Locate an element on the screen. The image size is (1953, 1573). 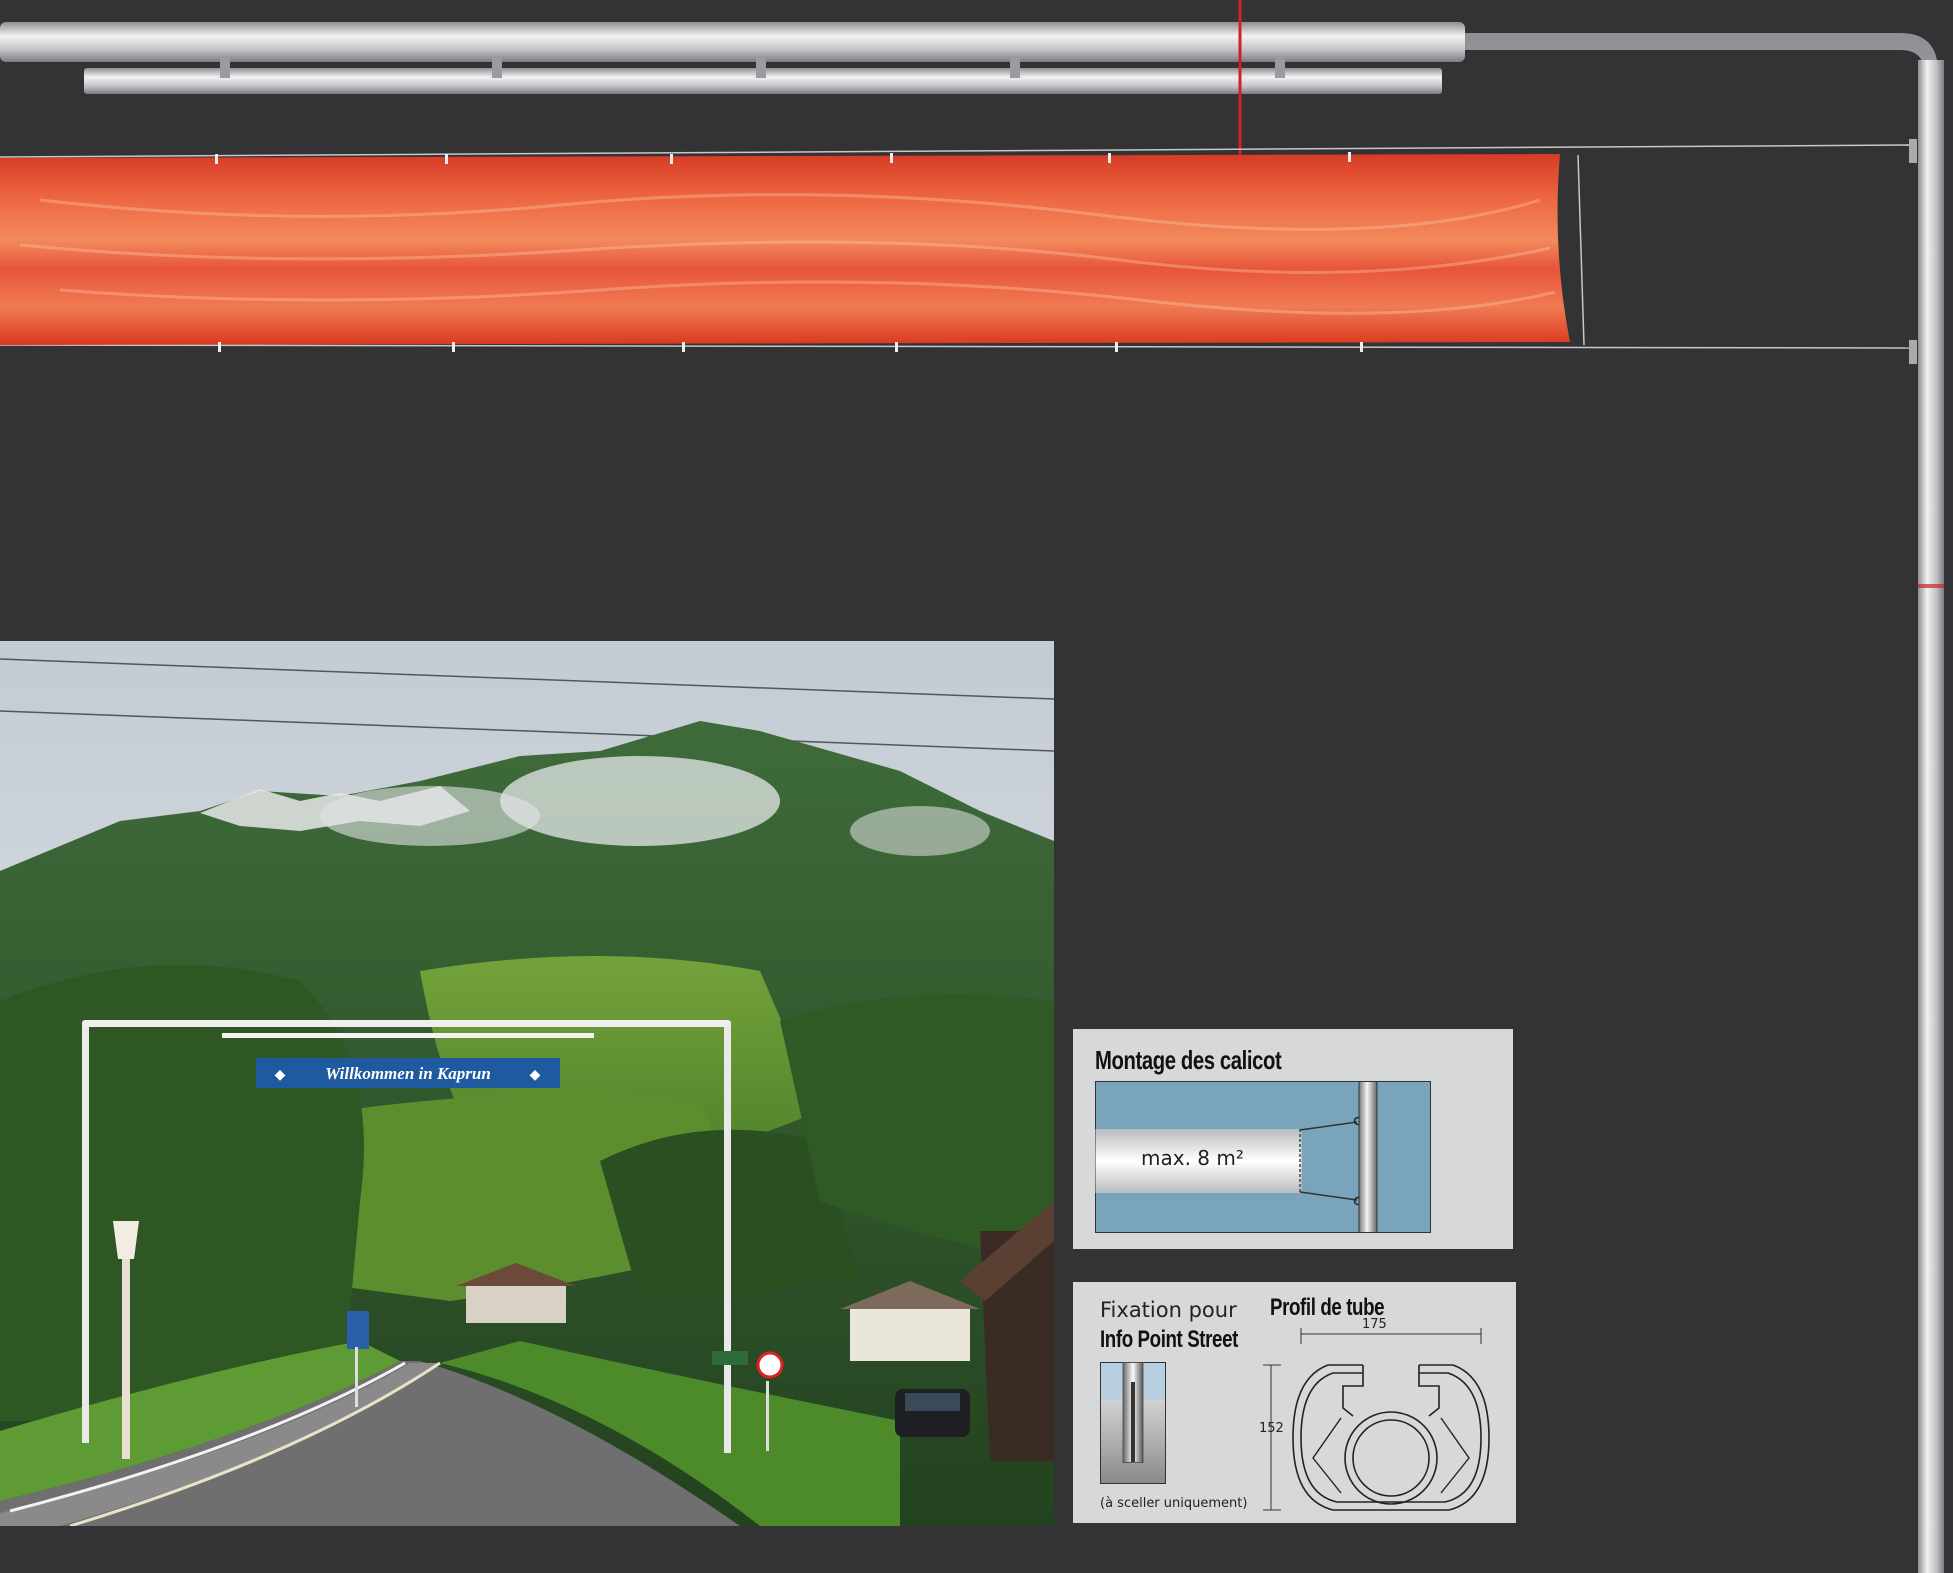
fixation-title-line2: Info Point Street is located at coordinates (1169, 1339).